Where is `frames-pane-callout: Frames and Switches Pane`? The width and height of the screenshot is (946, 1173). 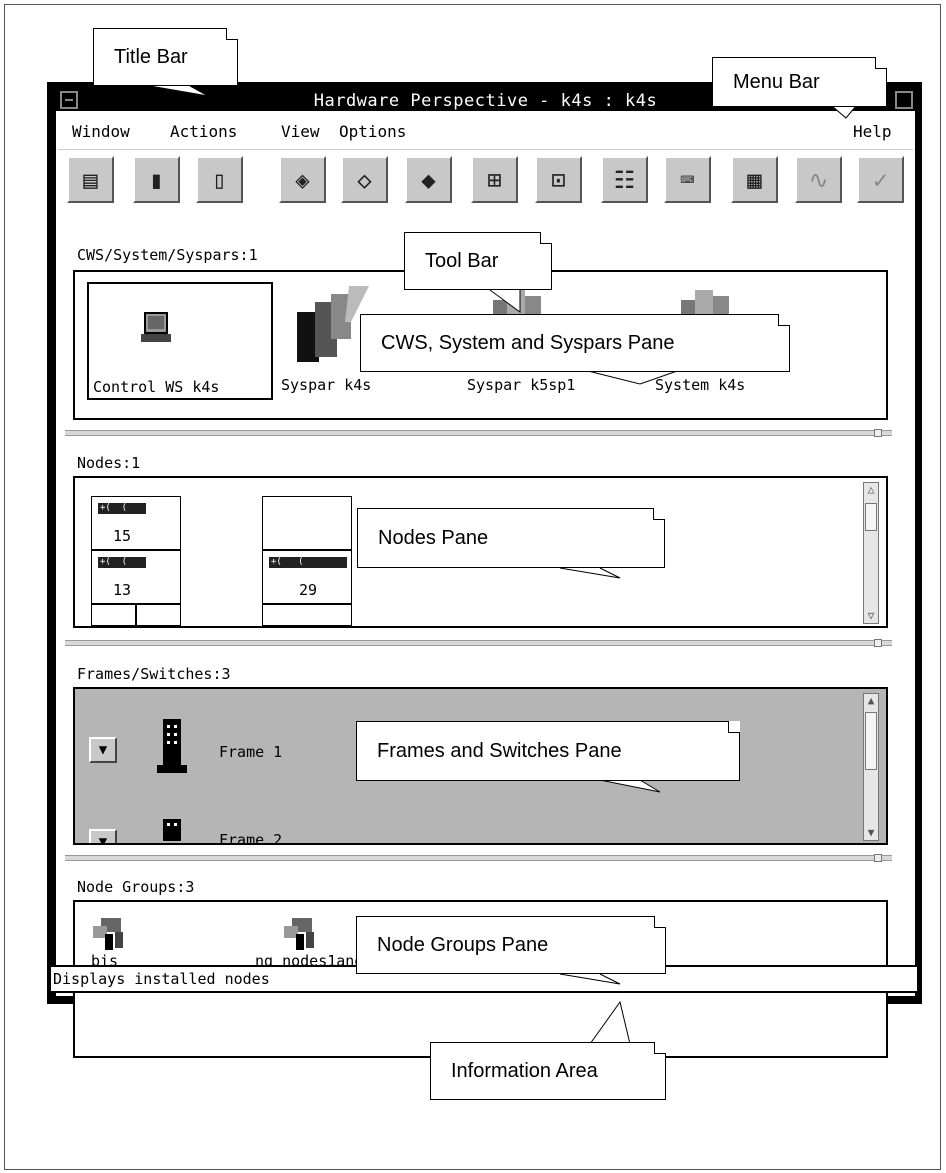 frames-pane-callout: Frames and Switches Pane is located at coordinates (548, 751).